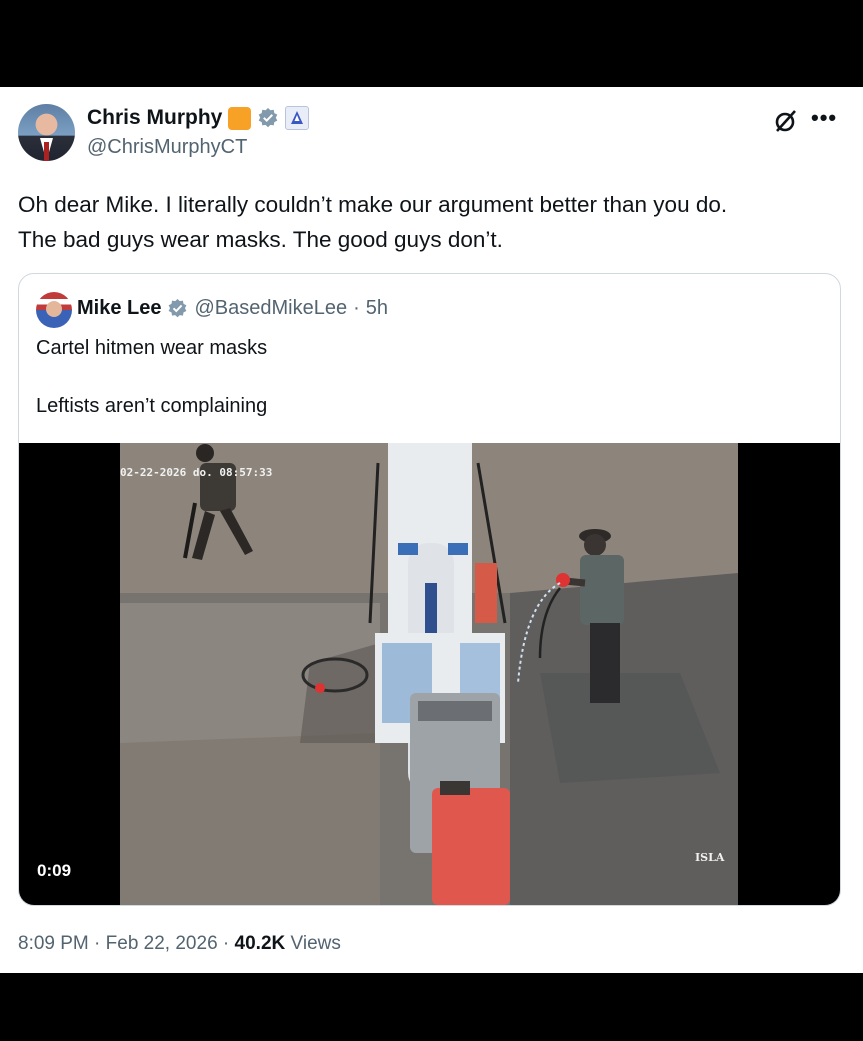 The width and height of the screenshot is (863, 1041). I want to click on author-name: Chris Murphy, so click(154, 118).